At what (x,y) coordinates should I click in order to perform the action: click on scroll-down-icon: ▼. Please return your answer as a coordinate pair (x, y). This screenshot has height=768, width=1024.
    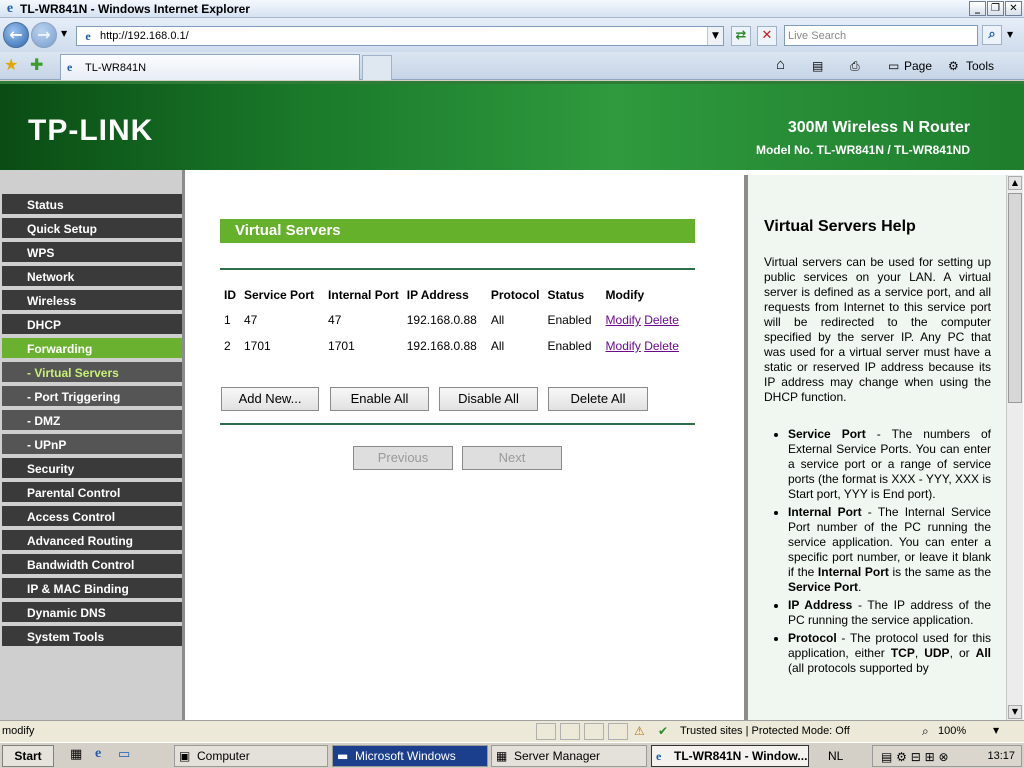
    Looking at the image, I should click on (1015, 712).